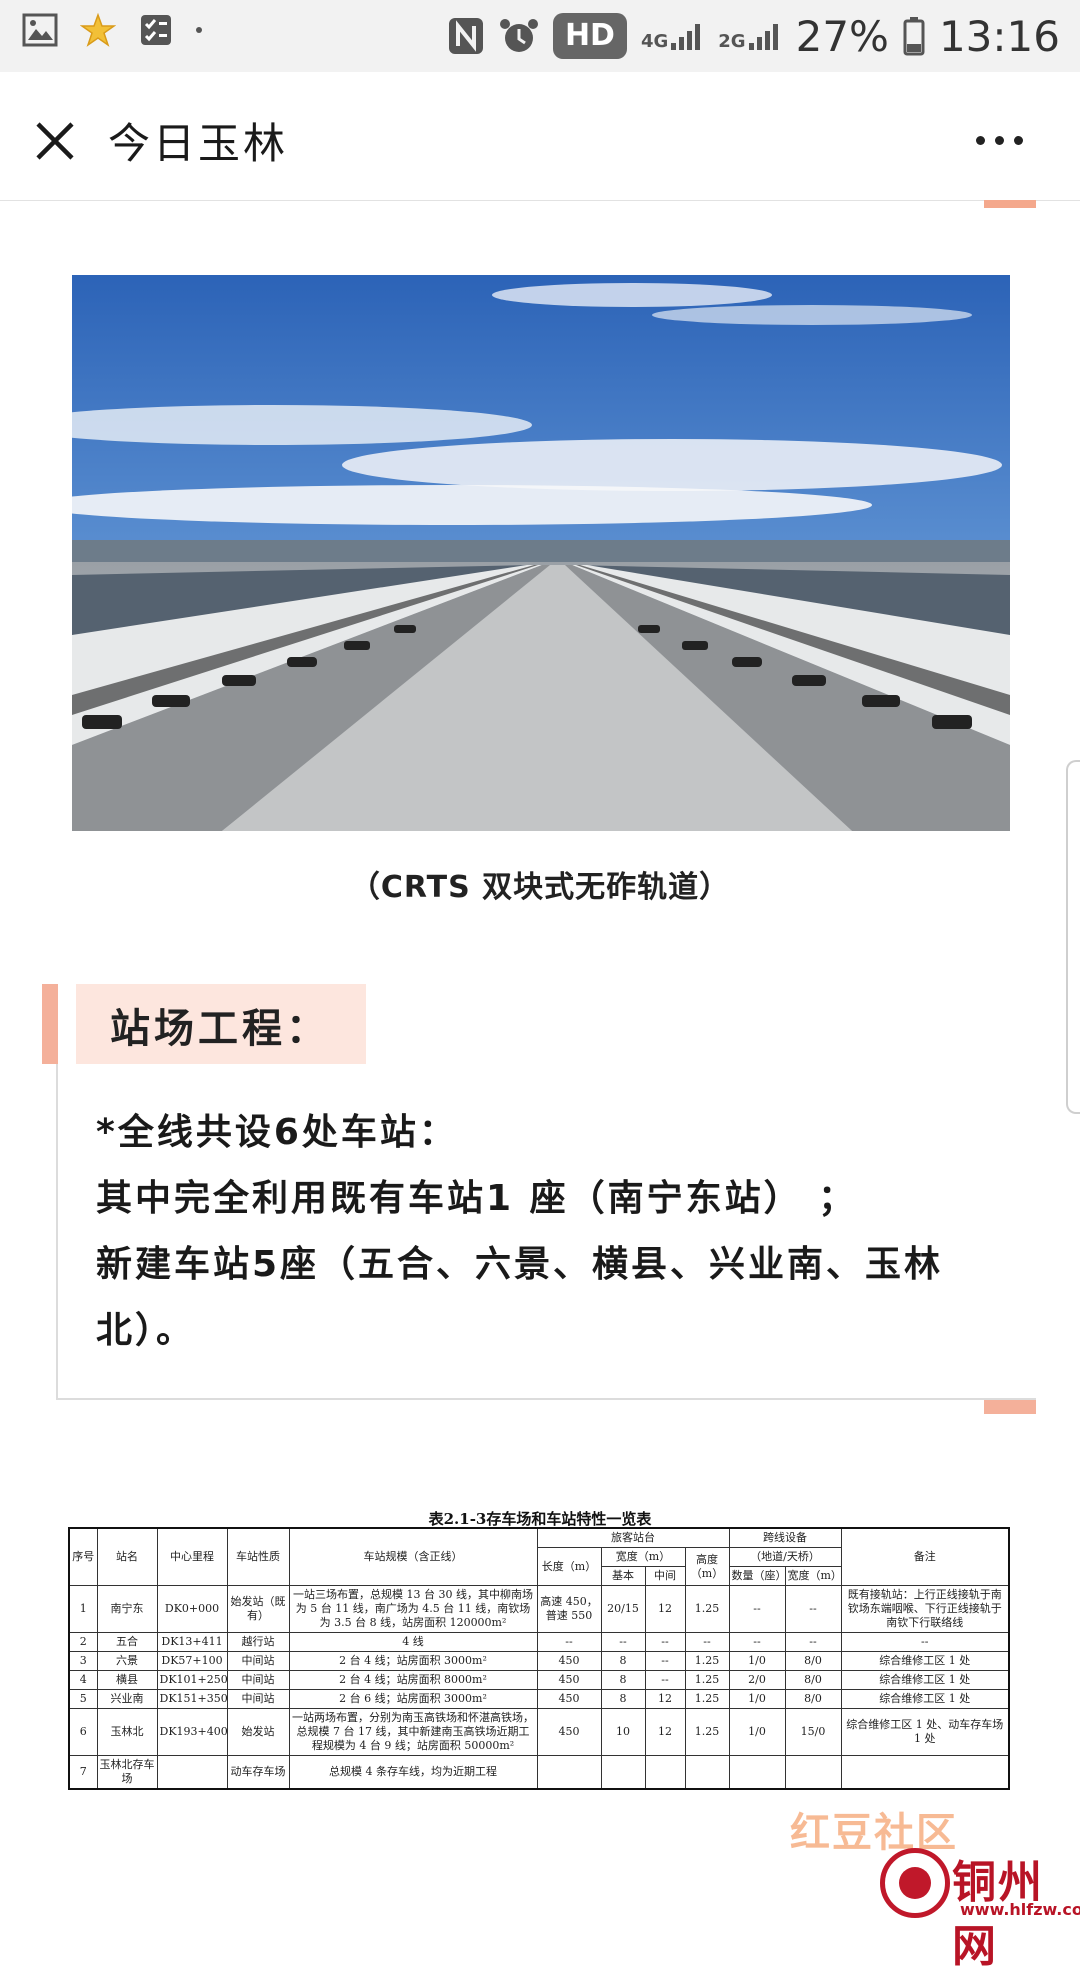 Image resolution: width=1080 pixels, height=1974 pixels. What do you see at coordinates (925, 1642) in the screenshot?
I see `cell-remark: --` at bounding box center [925, 1642].